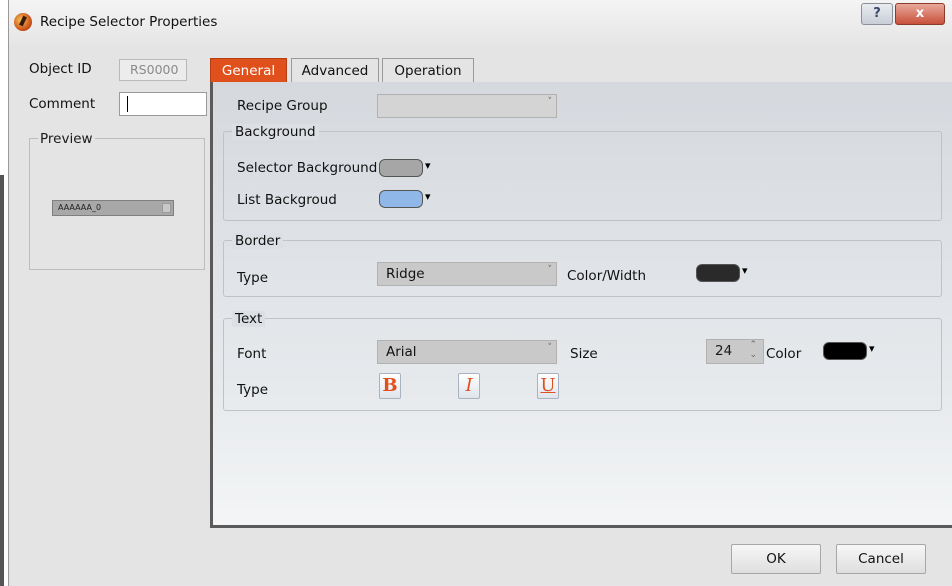 The height and width of the screenshot is (586, 952). I want to click on border-color-swatch, so click(718, 273).